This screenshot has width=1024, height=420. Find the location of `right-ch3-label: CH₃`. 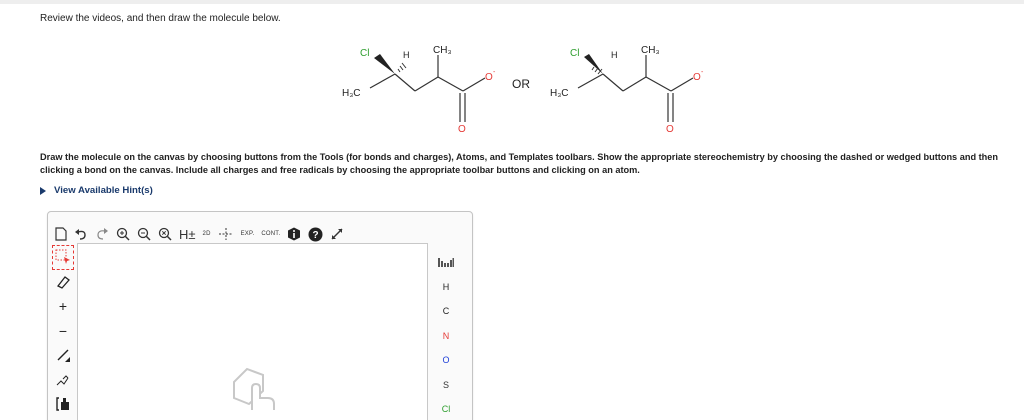

right-ch3-label: CH₃ is located at coordinates (650, 50).